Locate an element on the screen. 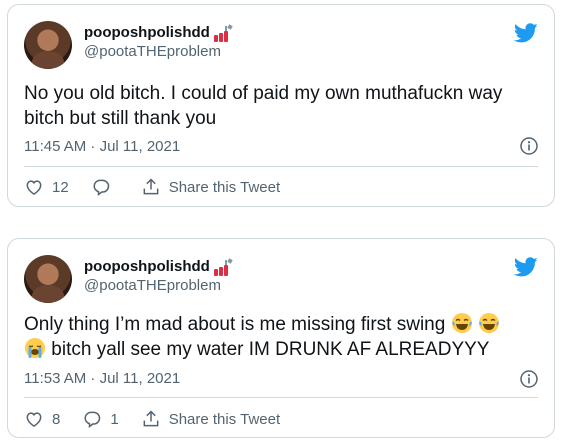 The image size is (561, 445). loudly-crying-face-emoji-icon is located at coordinates (35, 348).